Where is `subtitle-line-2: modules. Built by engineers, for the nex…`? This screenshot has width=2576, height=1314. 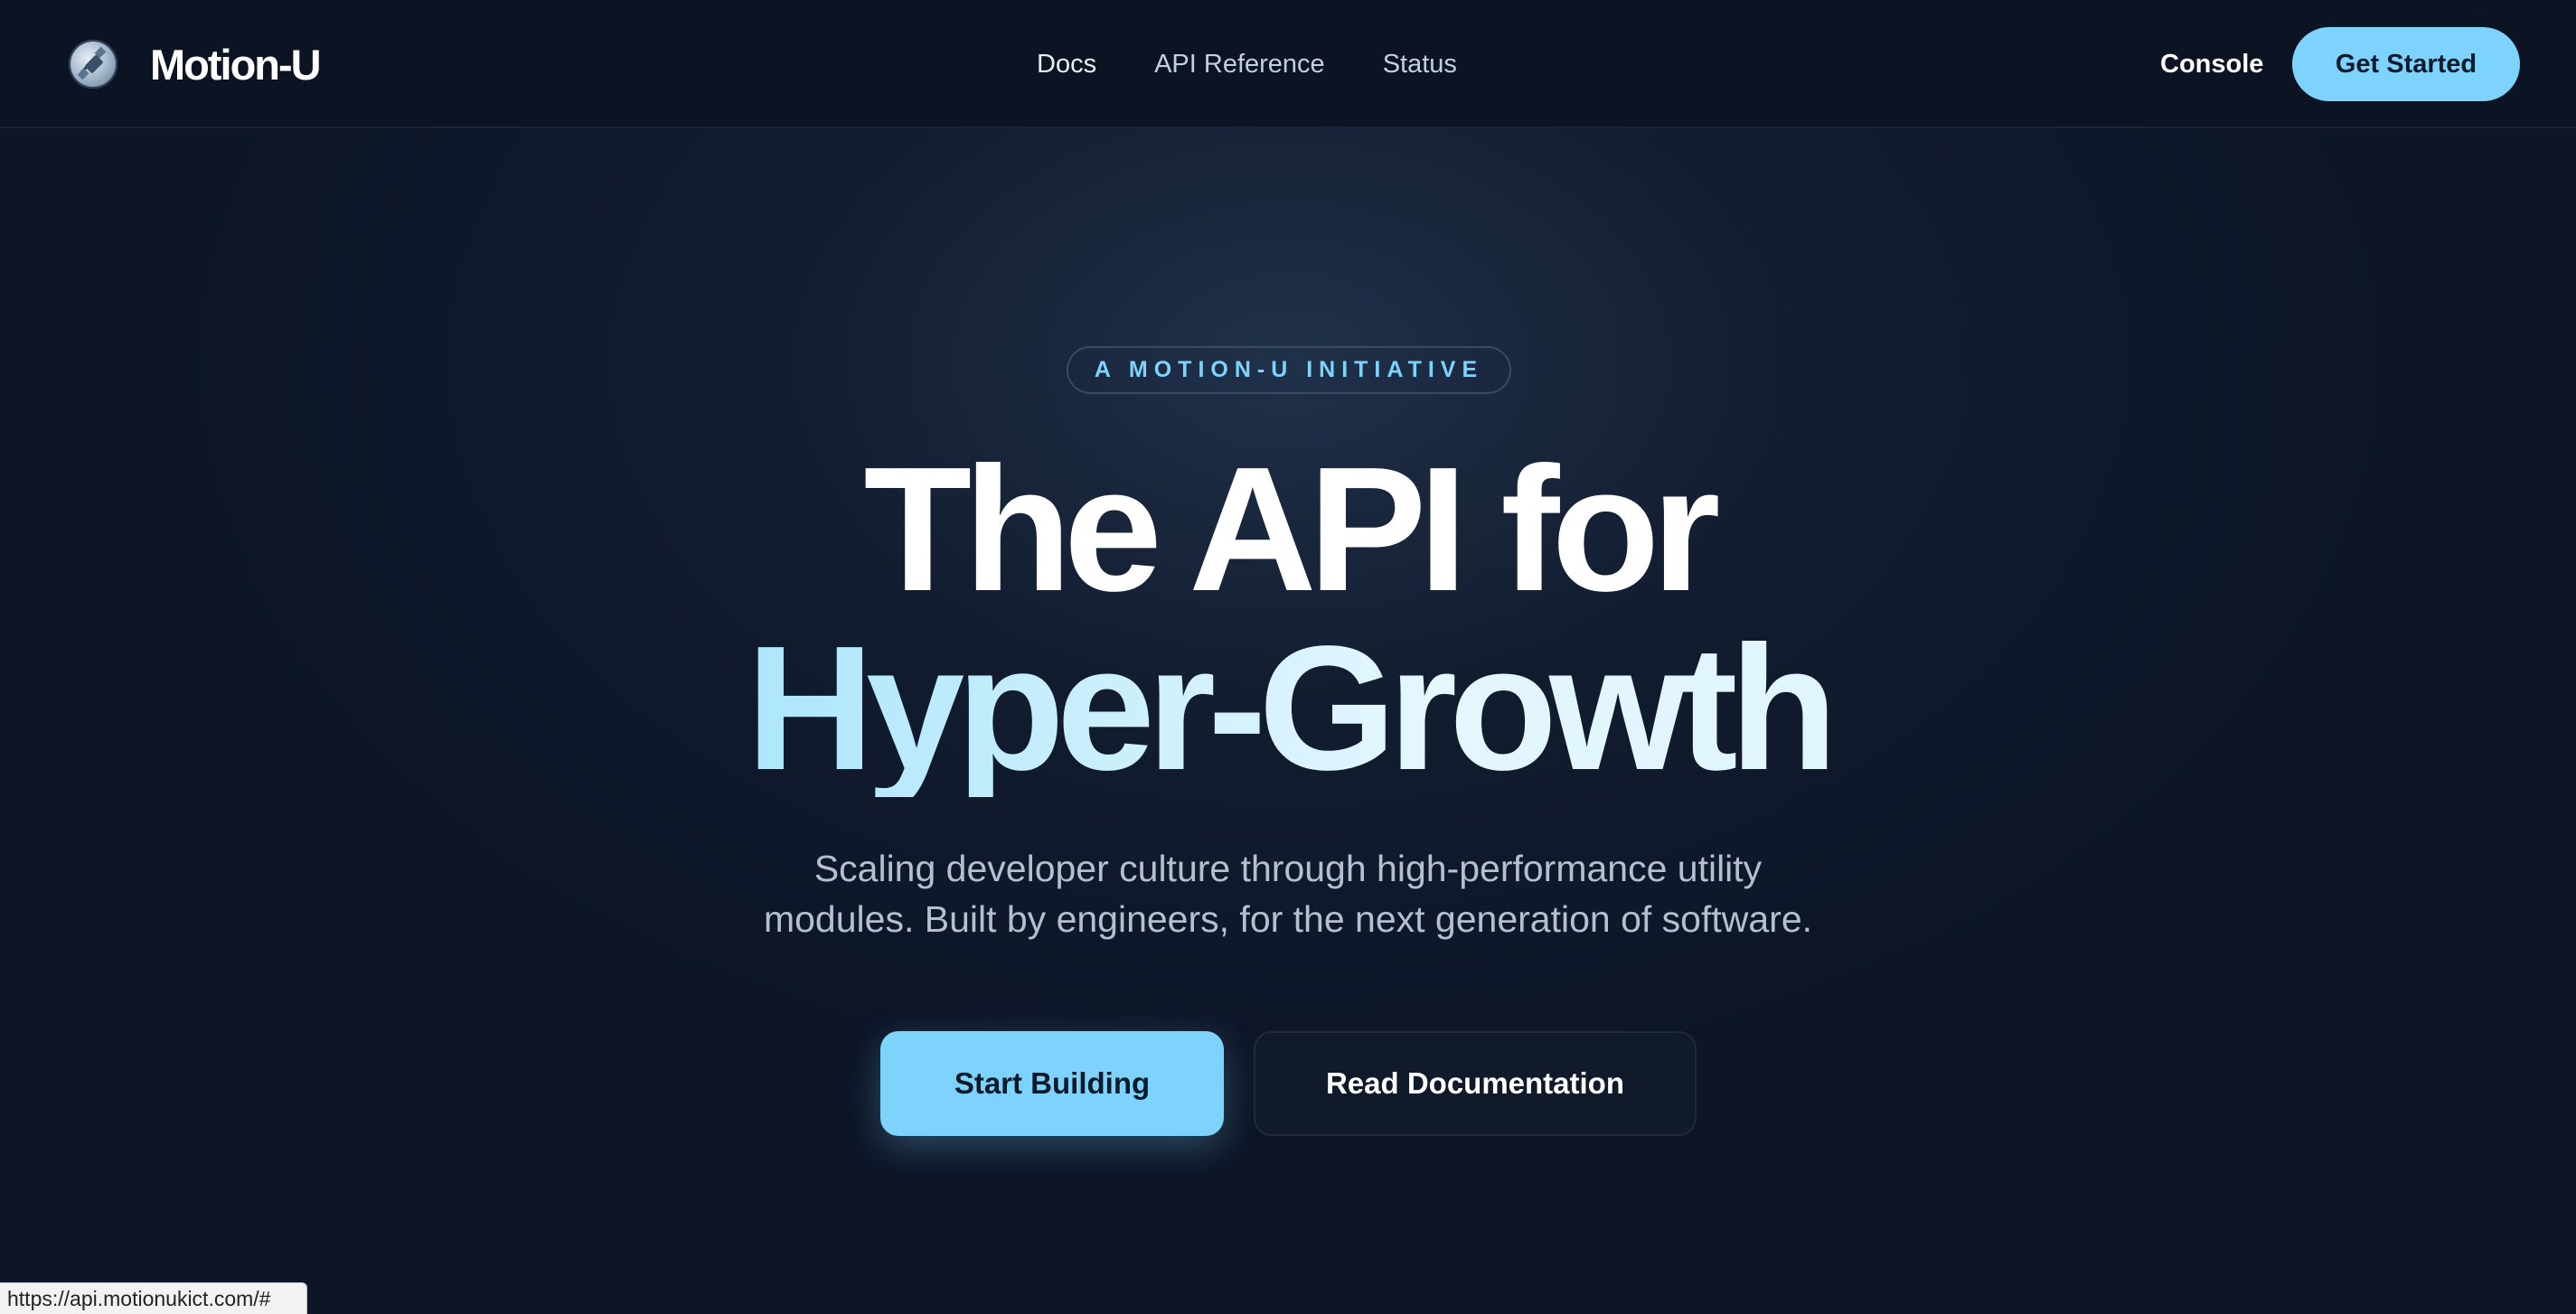 subtitle-line-2: modules. Built by engineers, for the nex… is located at coordinates (1288, 919).